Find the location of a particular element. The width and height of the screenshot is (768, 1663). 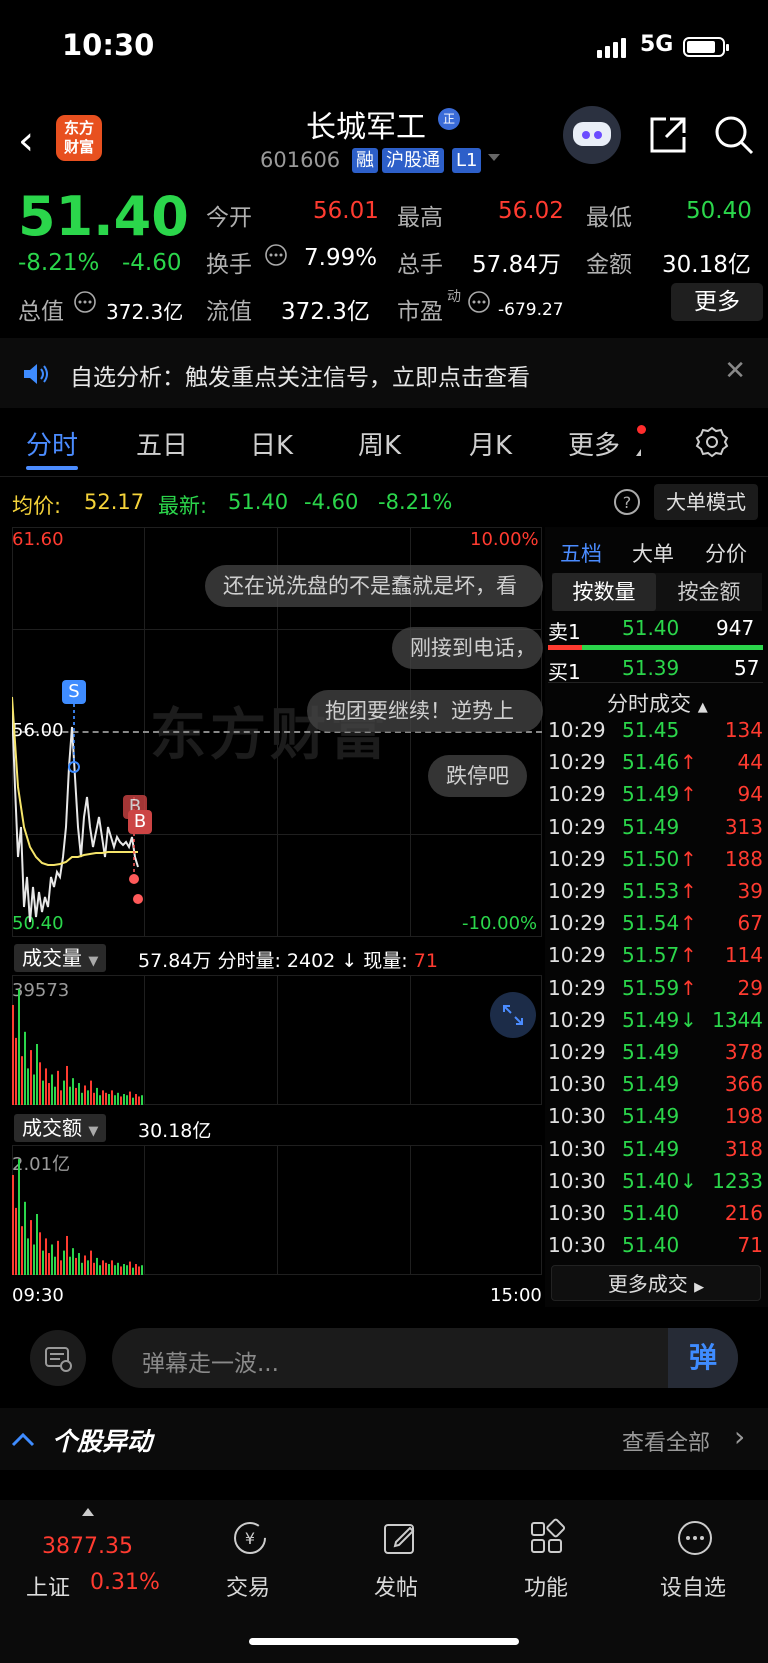

active-tab-indicator is located at coordinates (52, 468).